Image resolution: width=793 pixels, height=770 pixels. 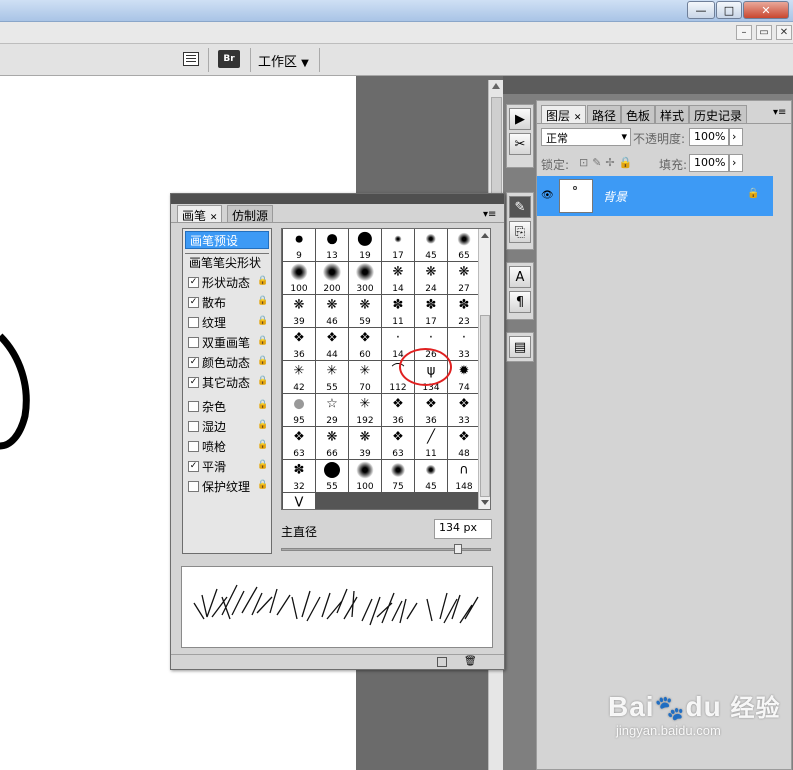 What do you see at coordinates (431, 311) in the screenshot?
I see `brush-preset-cell: ✽ 17` at bounding box center [431, 311].